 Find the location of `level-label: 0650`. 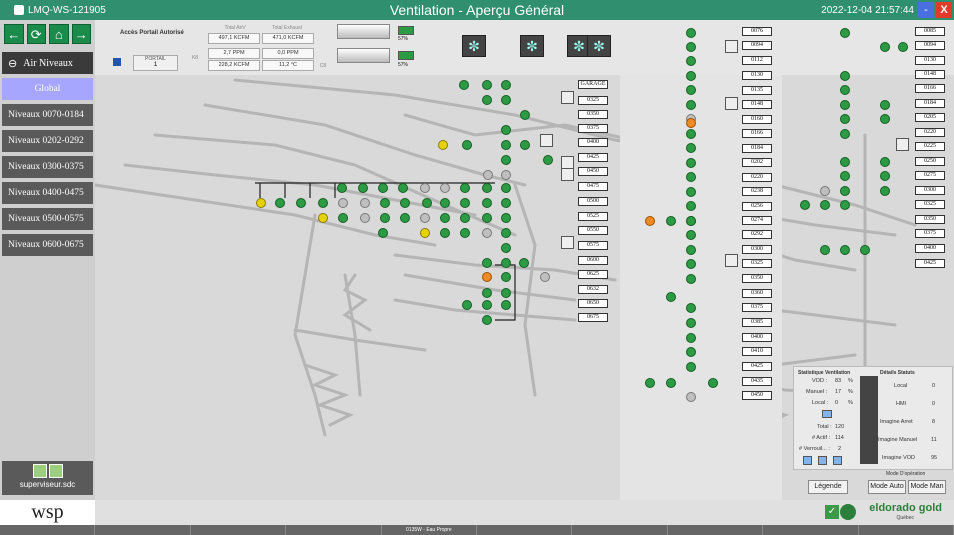

level-label: 0650 is located at coordinates (593, 303).